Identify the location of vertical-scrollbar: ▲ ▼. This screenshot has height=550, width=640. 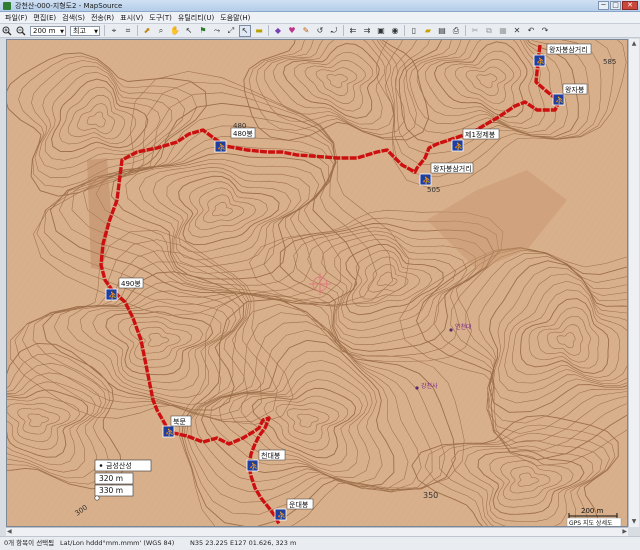
(633, 283).